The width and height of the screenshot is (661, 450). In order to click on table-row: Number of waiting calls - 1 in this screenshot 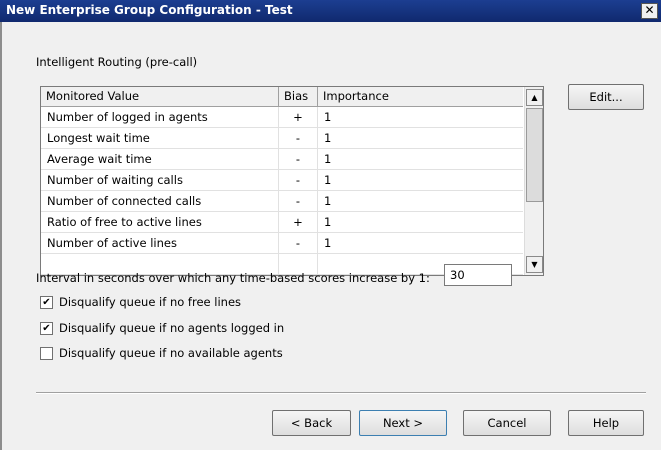, I will do `click(282, 180)`.